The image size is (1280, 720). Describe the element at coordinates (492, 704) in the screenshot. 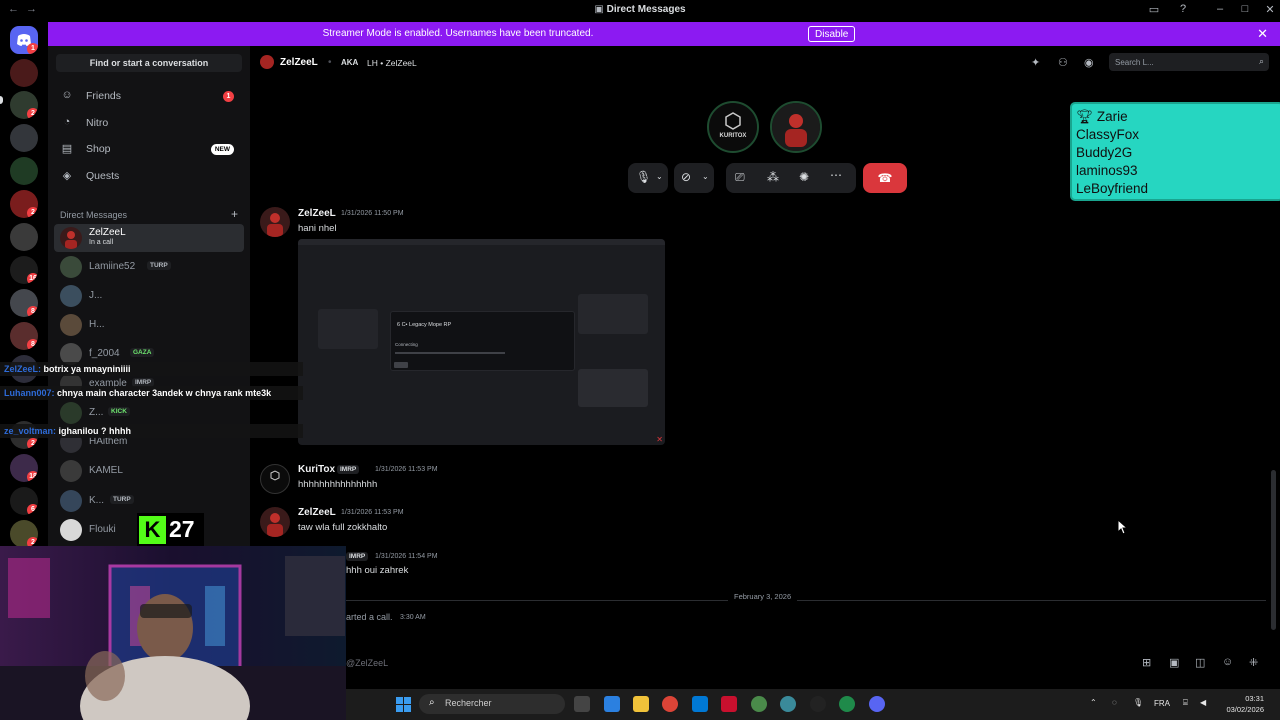

I see `taskbar-search: ⌕ Rechercher` at that location.